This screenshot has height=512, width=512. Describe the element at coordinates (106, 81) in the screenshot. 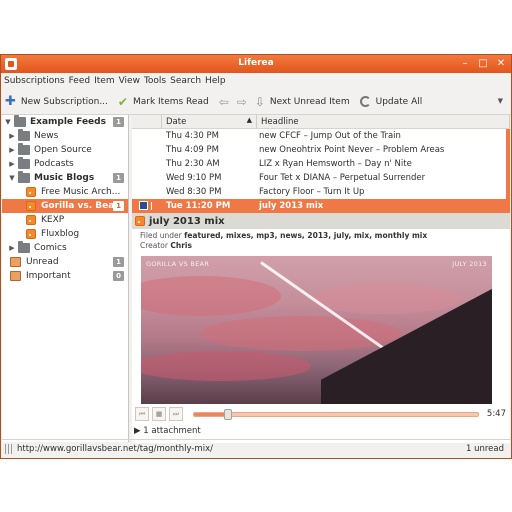

I see `menu-item: Item` at that location.